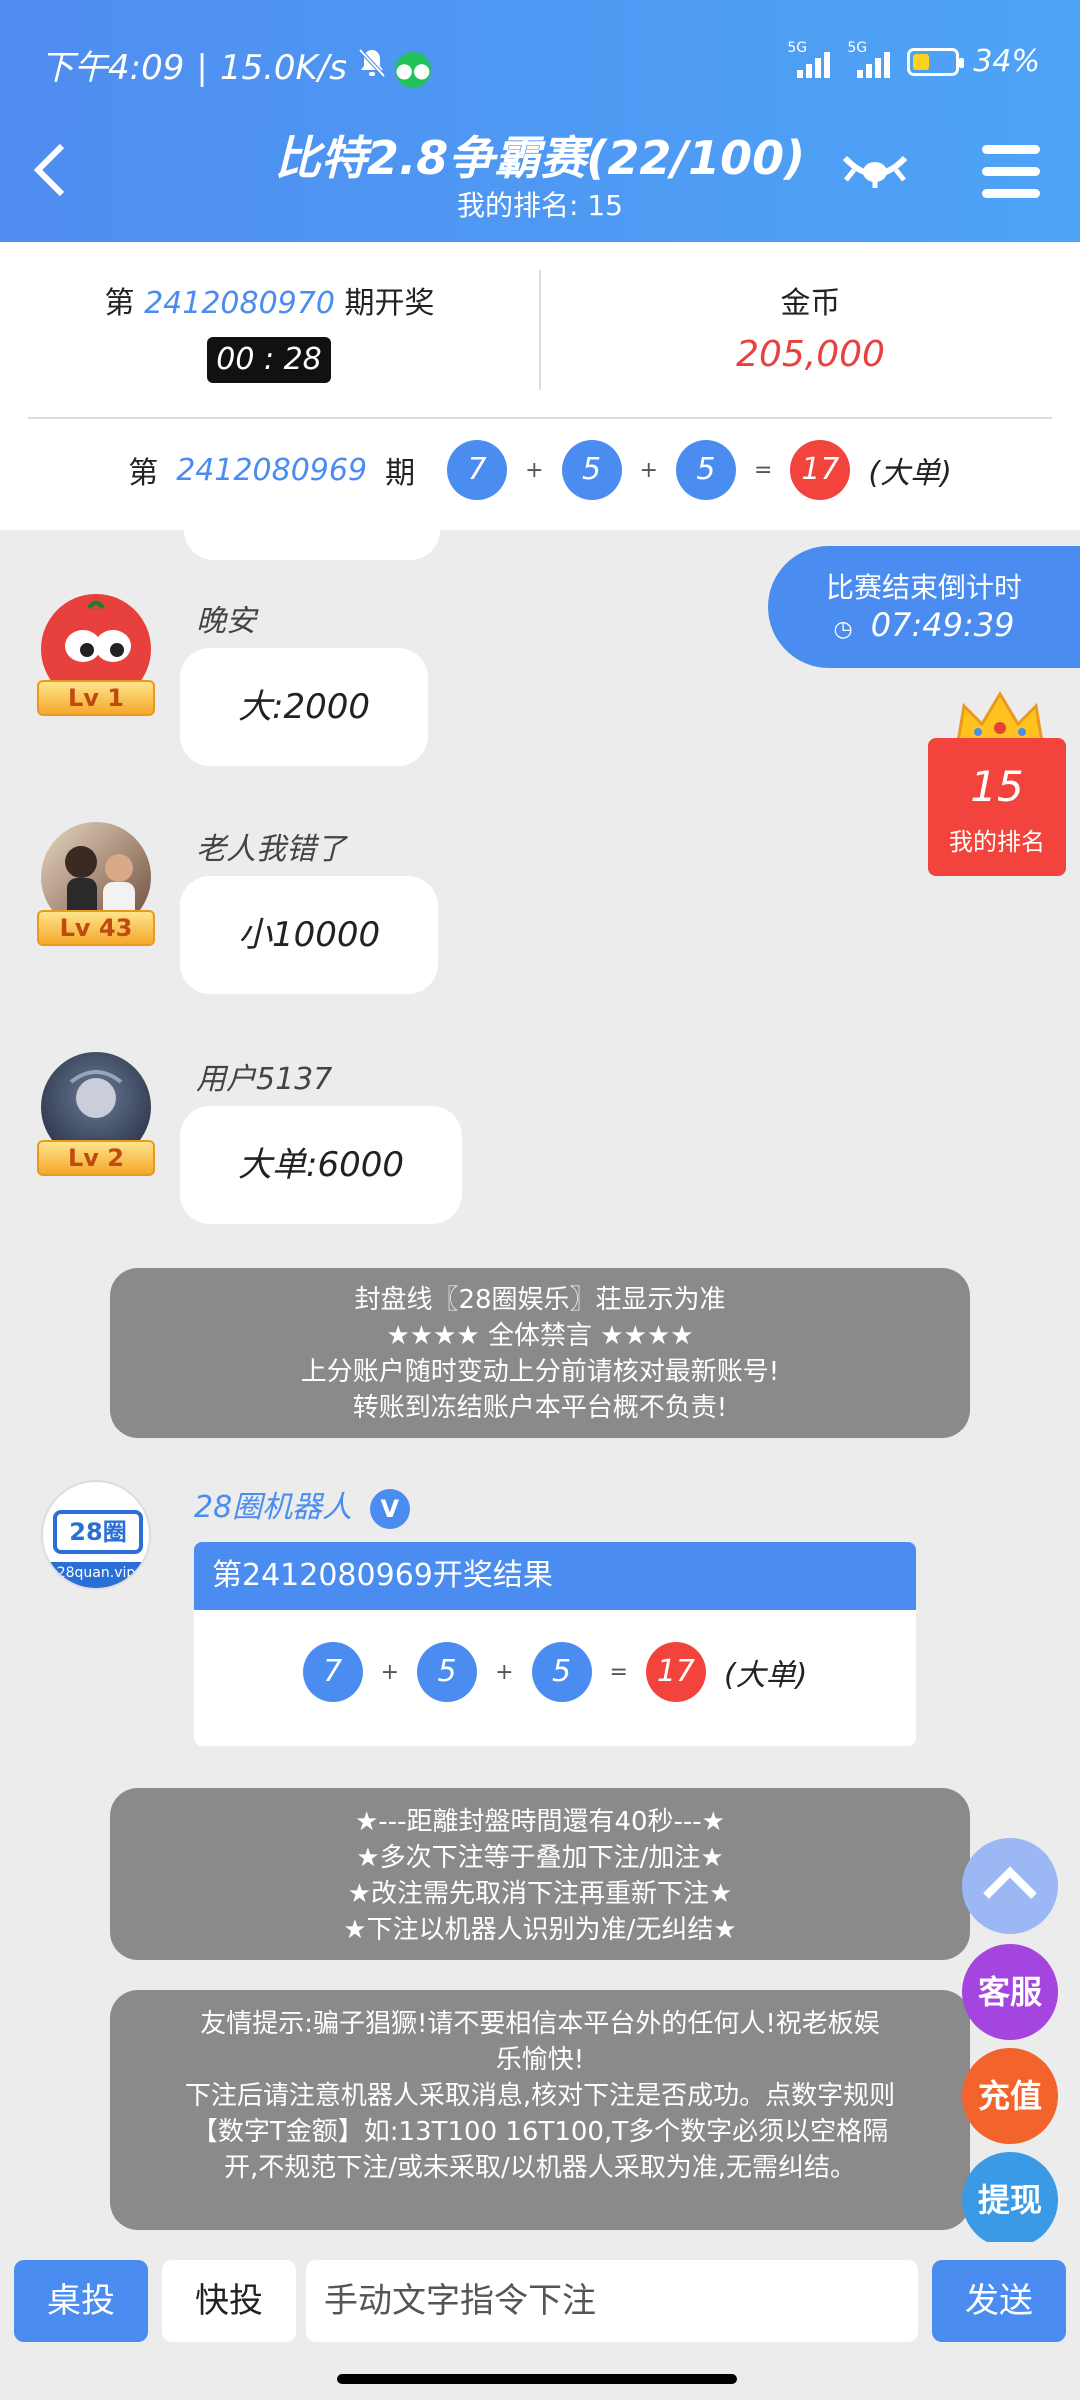 The width and height of the screenshot is (1080, 2400). I want to click on scroll-top-button, so click(1010, 1886).